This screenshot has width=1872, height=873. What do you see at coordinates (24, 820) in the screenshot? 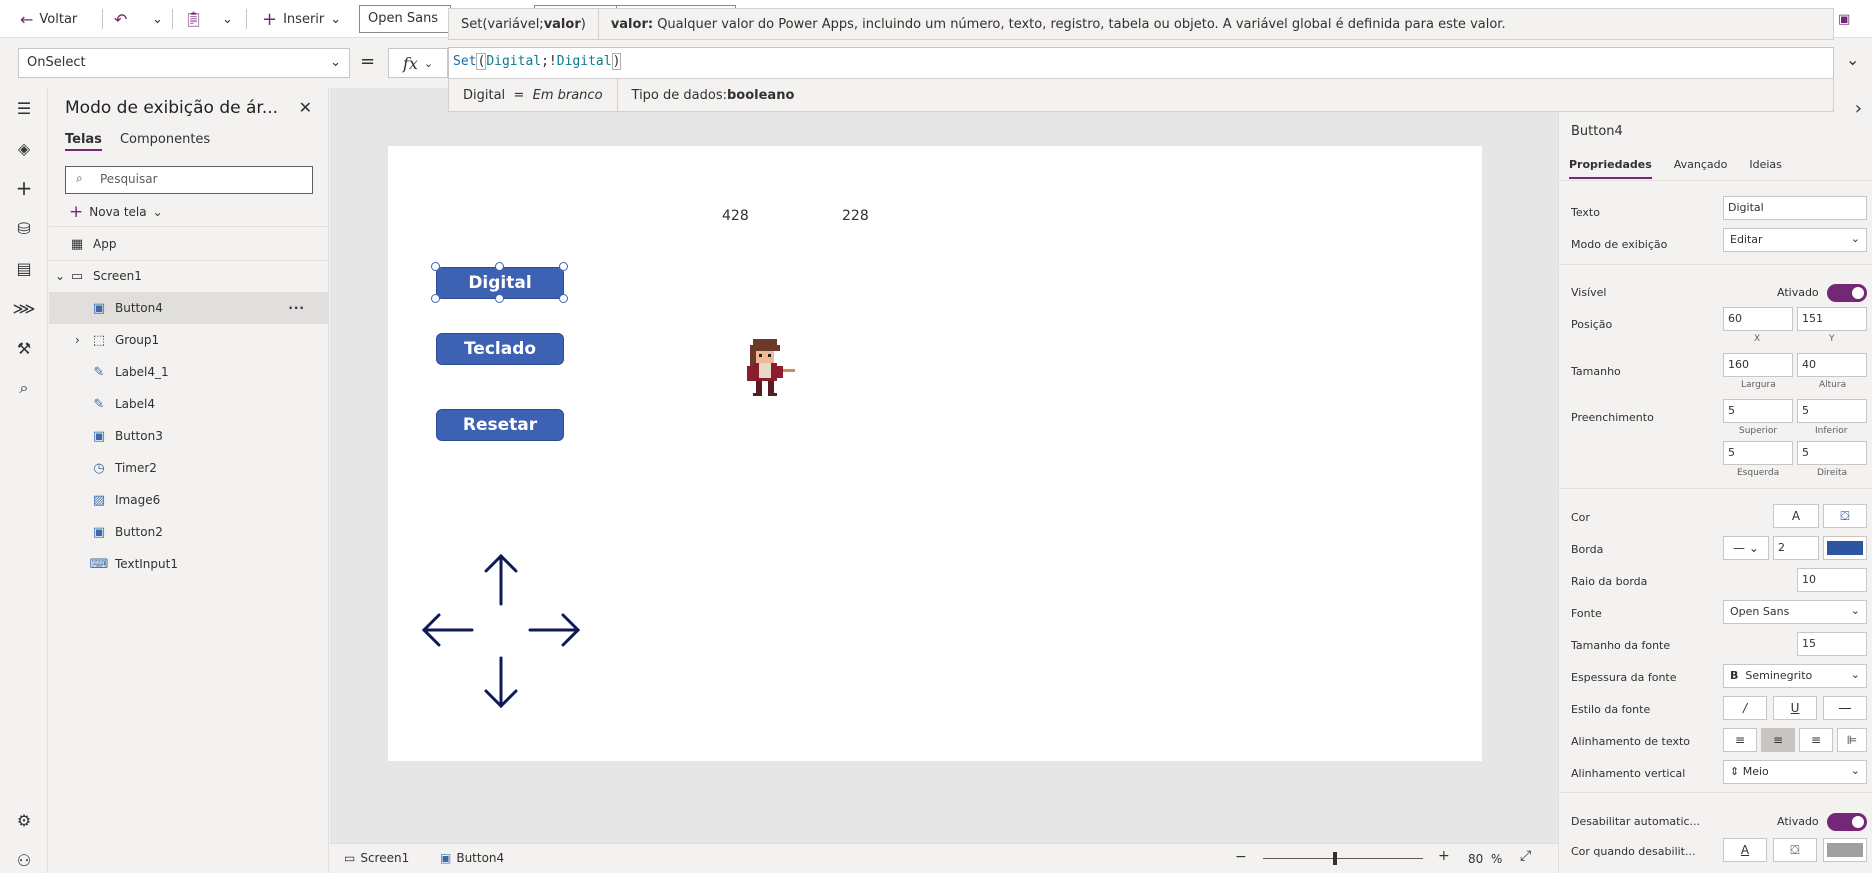
I see `settings-icon: ⚙` at bounding box center [24, 820].